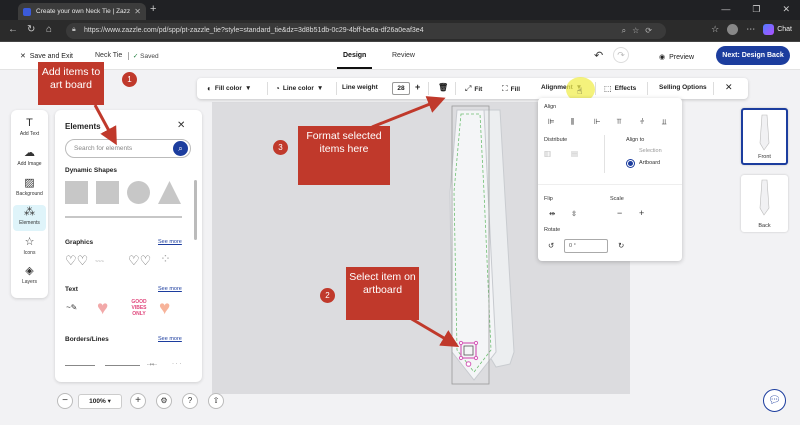 The height and width of the screenshot is (425, 800). Describe the element at coordinates (756, 9) in the screenshot. I see `maximize-icon: ❐` at that location.